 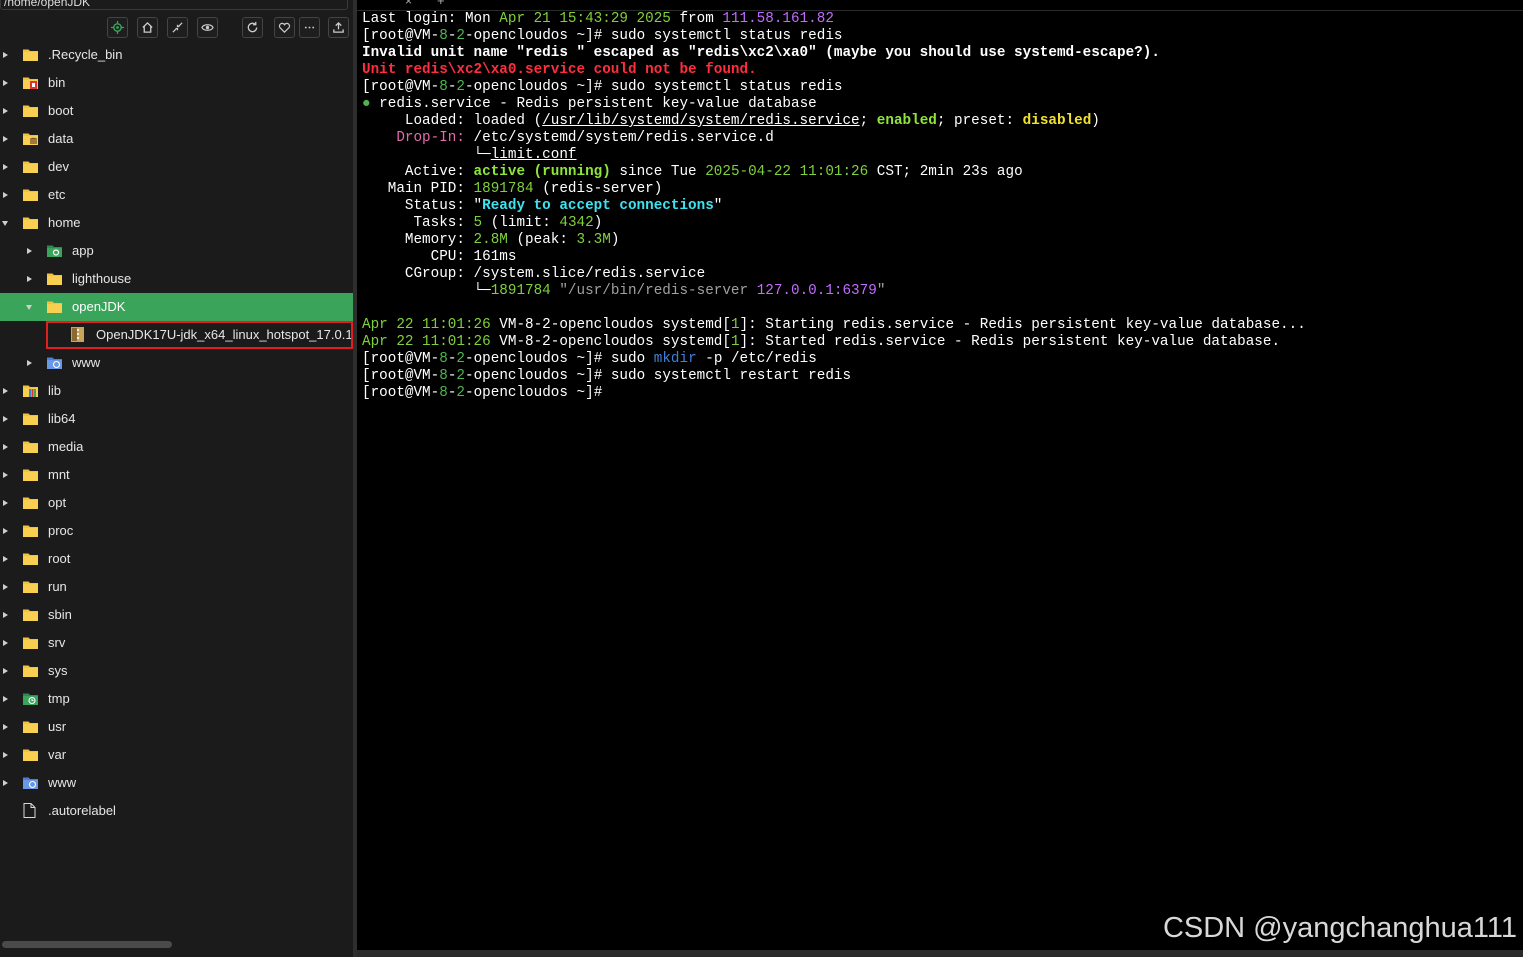 I want to click on tree-item: data, so click(x=176, y=139).